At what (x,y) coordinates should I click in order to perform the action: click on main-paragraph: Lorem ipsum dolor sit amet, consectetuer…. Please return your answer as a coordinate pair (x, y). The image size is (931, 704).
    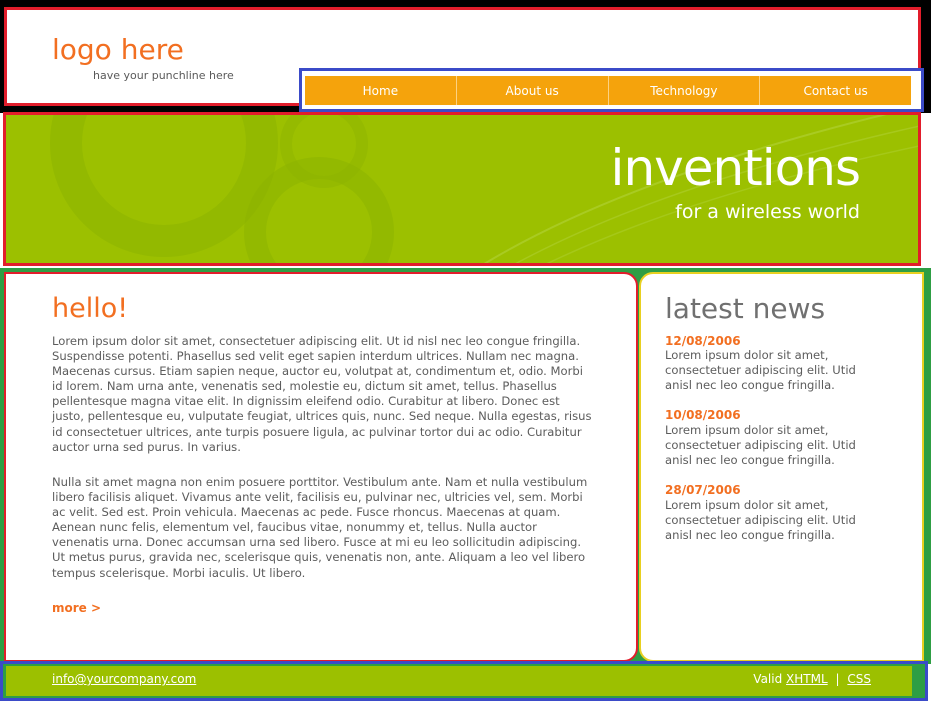
    Looking at the image, I should click on (322, 394).